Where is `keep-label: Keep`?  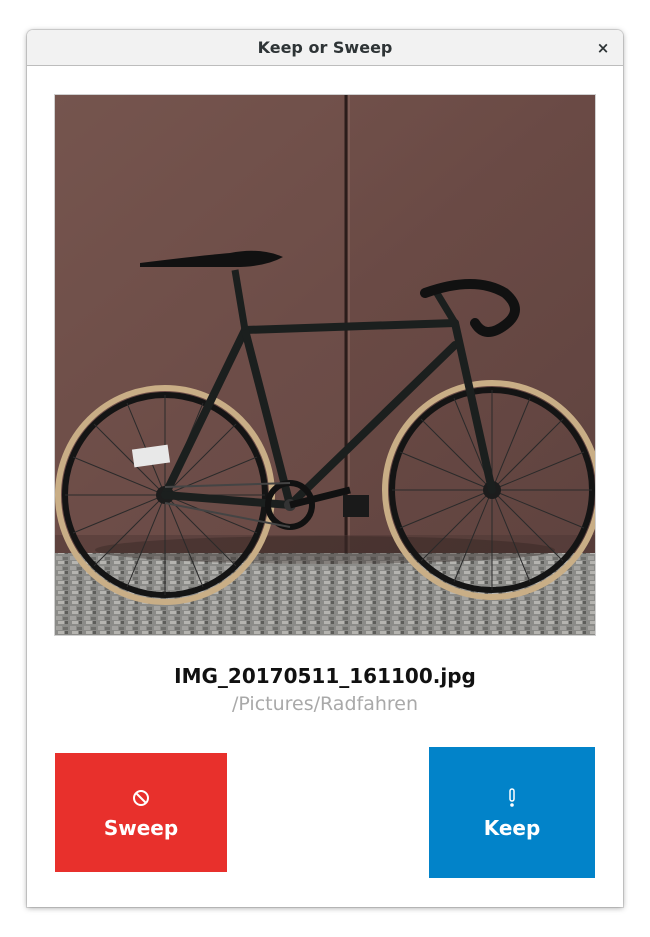
keep-label: Keep is located at coordinates (512, 827).